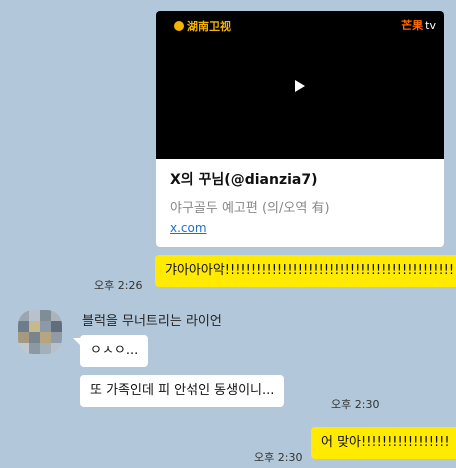 This screenshot has height=468, width=456. Describe the element at coordinates (250, 208) in the screenshot. I see `preview-subtitle: 야구골두 예고편 (의/오역 有)` at that location.